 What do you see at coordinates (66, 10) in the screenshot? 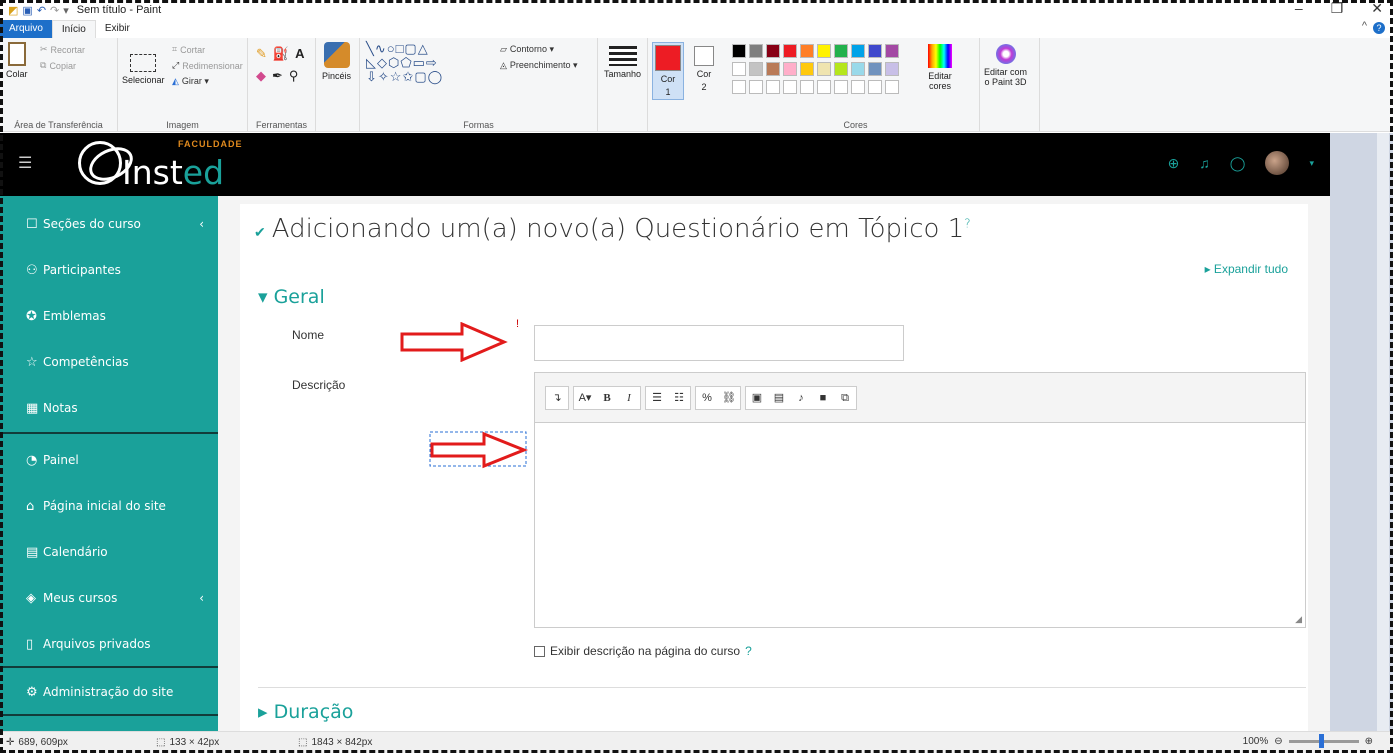
I see `customize-qat-icon: ▾` at bounding box center [66, 10].